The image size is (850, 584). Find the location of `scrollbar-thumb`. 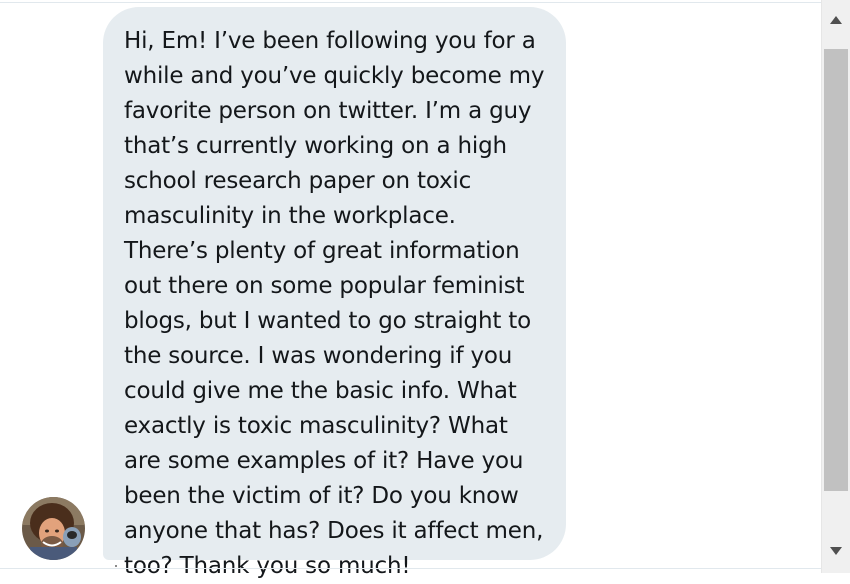

scrollbar-thumb is located at coordinates (836, 270).